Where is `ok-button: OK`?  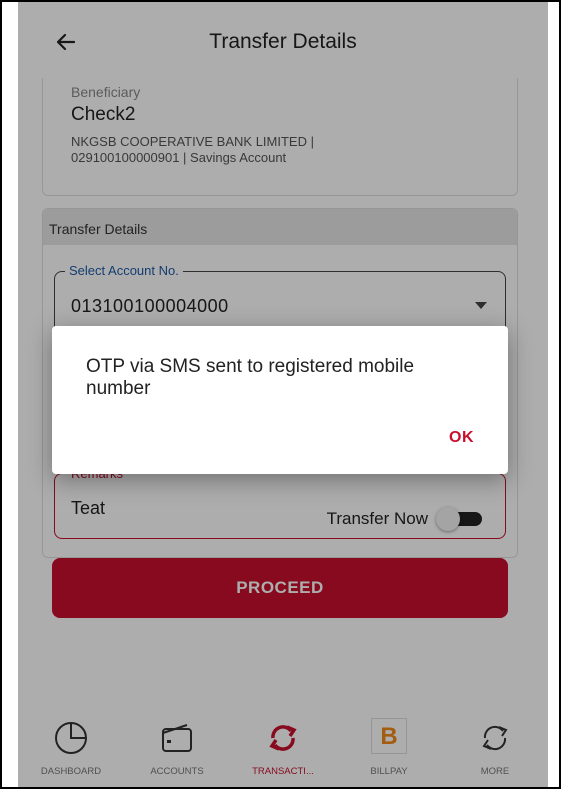
ok-button: OK is located at coordinates (461, 438).